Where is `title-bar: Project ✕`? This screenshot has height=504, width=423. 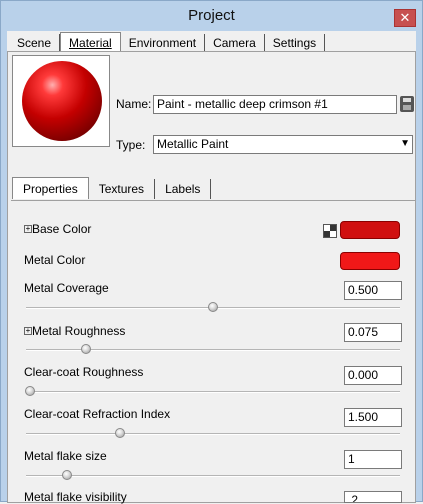
title-bar: Project ✕ is located at coordinates (211, 16).